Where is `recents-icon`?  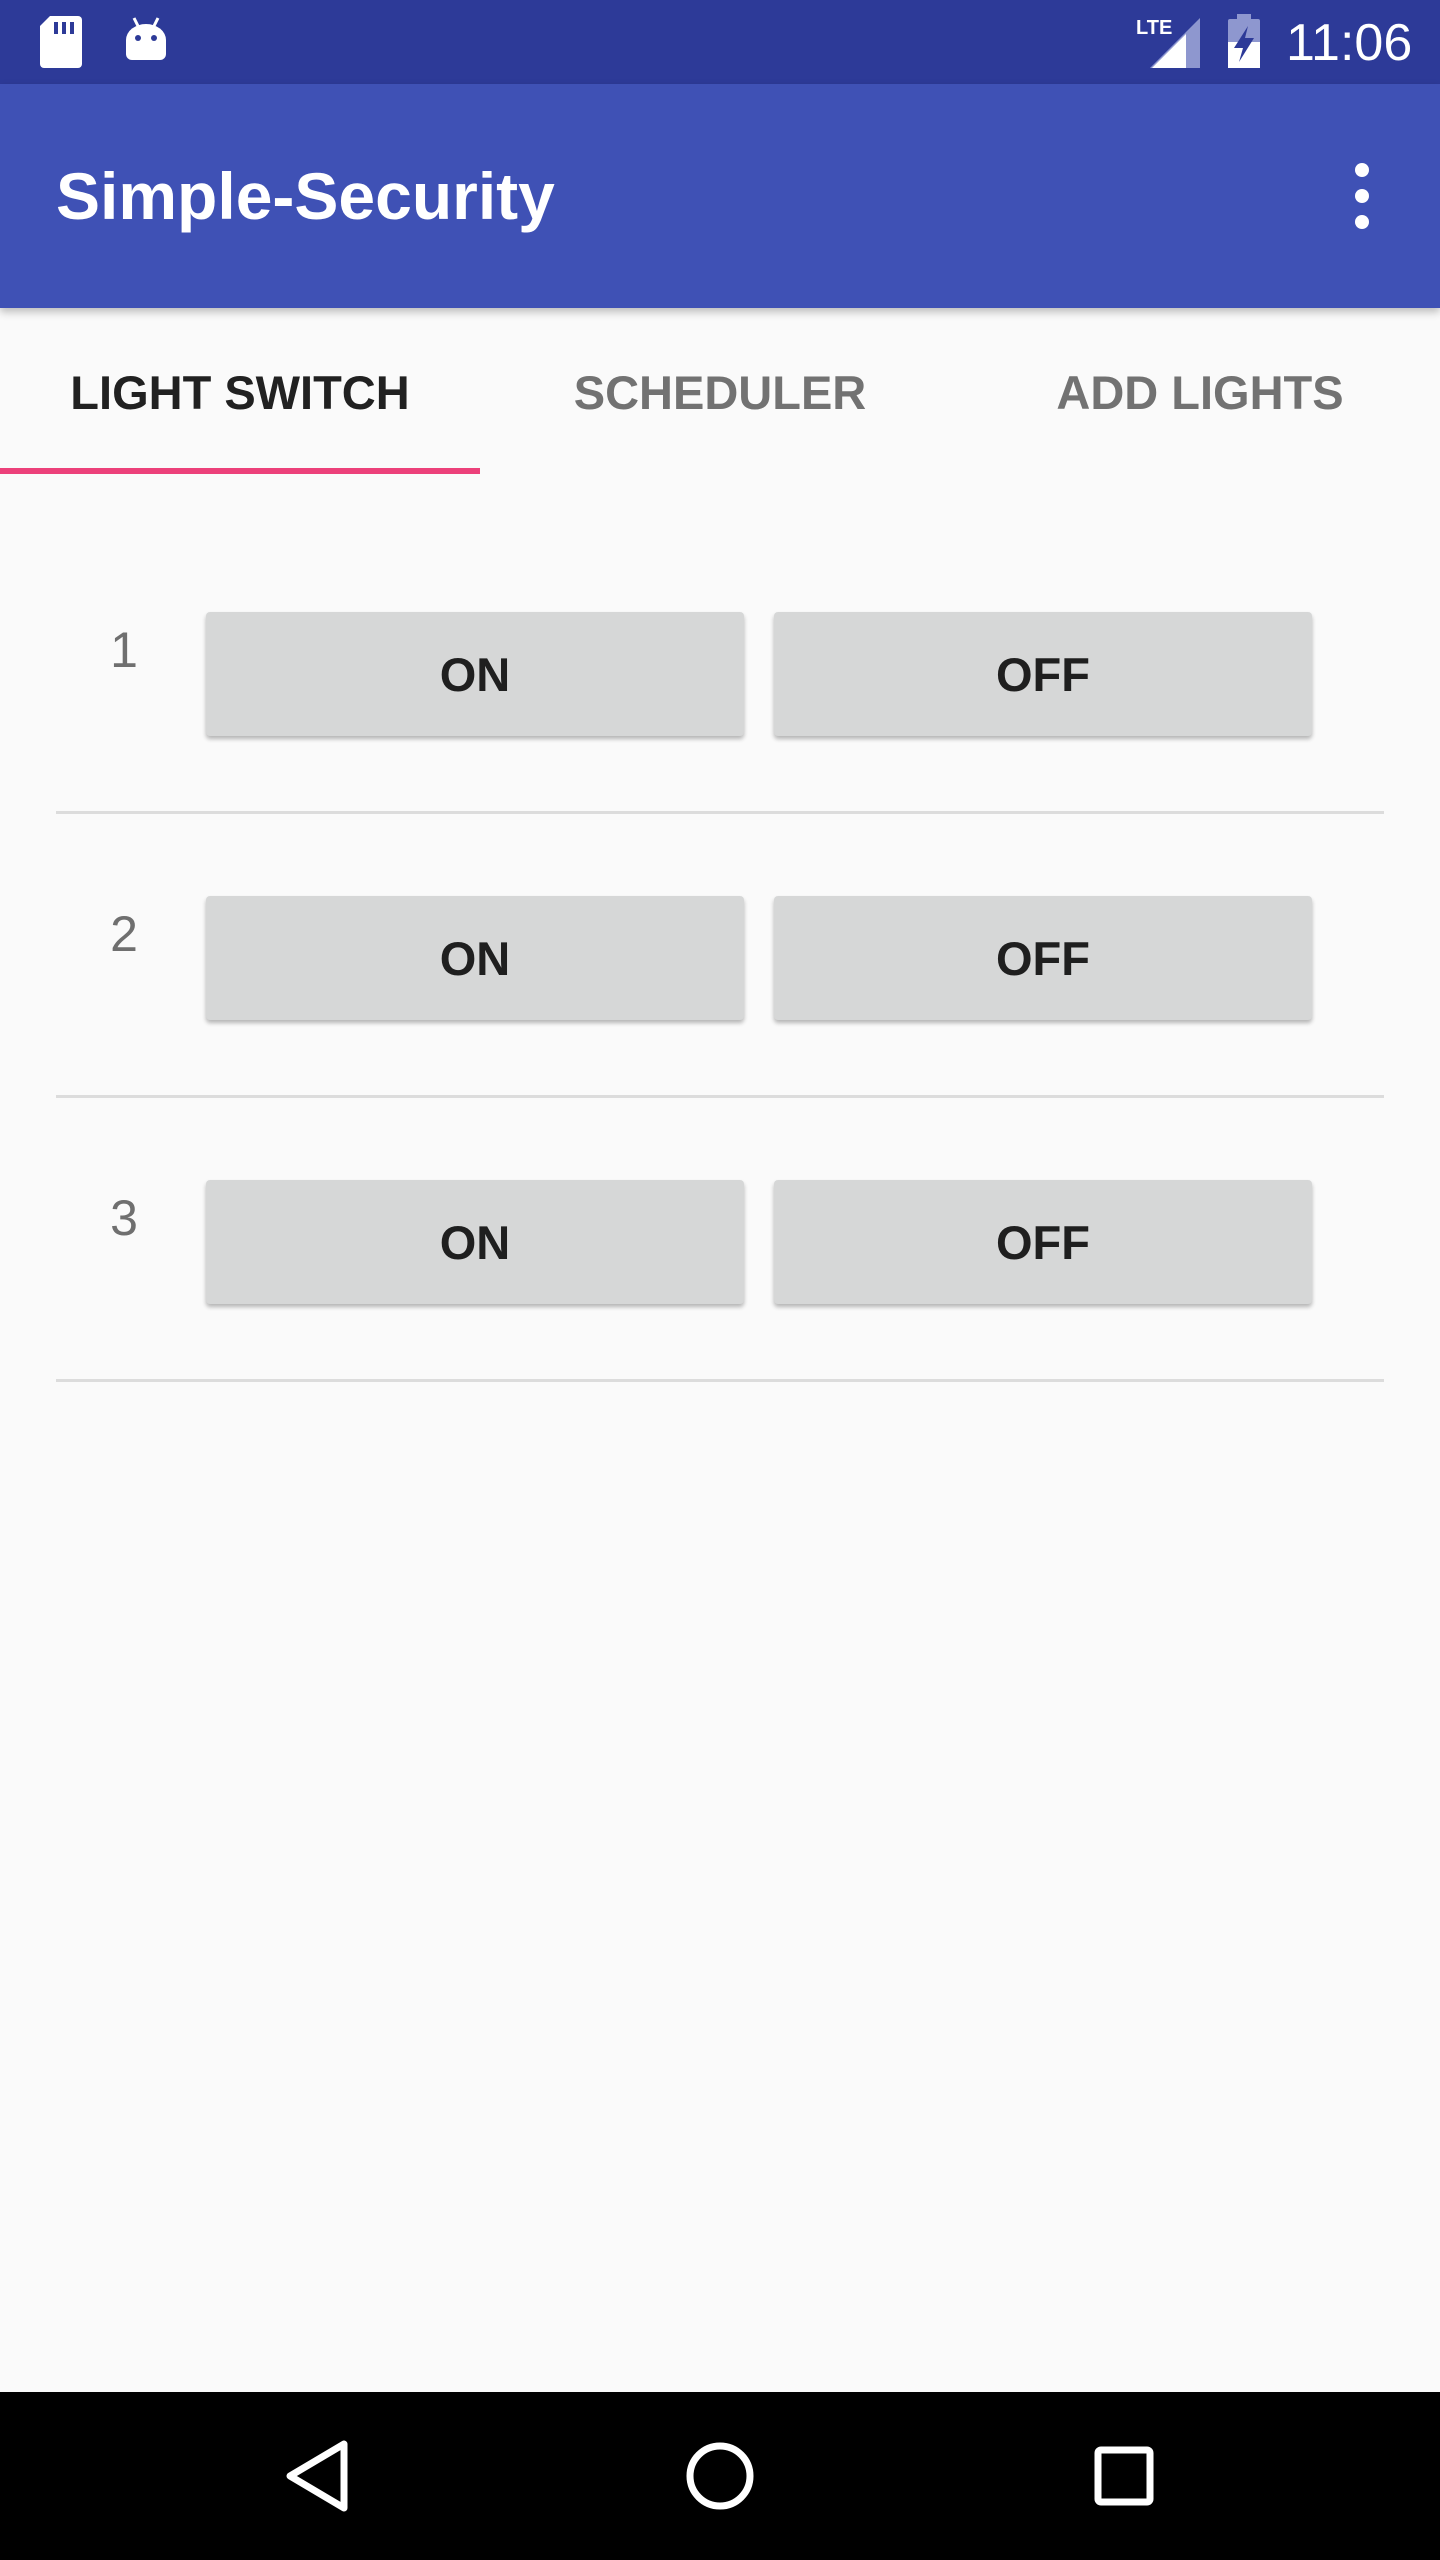 recents-icon is located at coordinates (1124, 2476).